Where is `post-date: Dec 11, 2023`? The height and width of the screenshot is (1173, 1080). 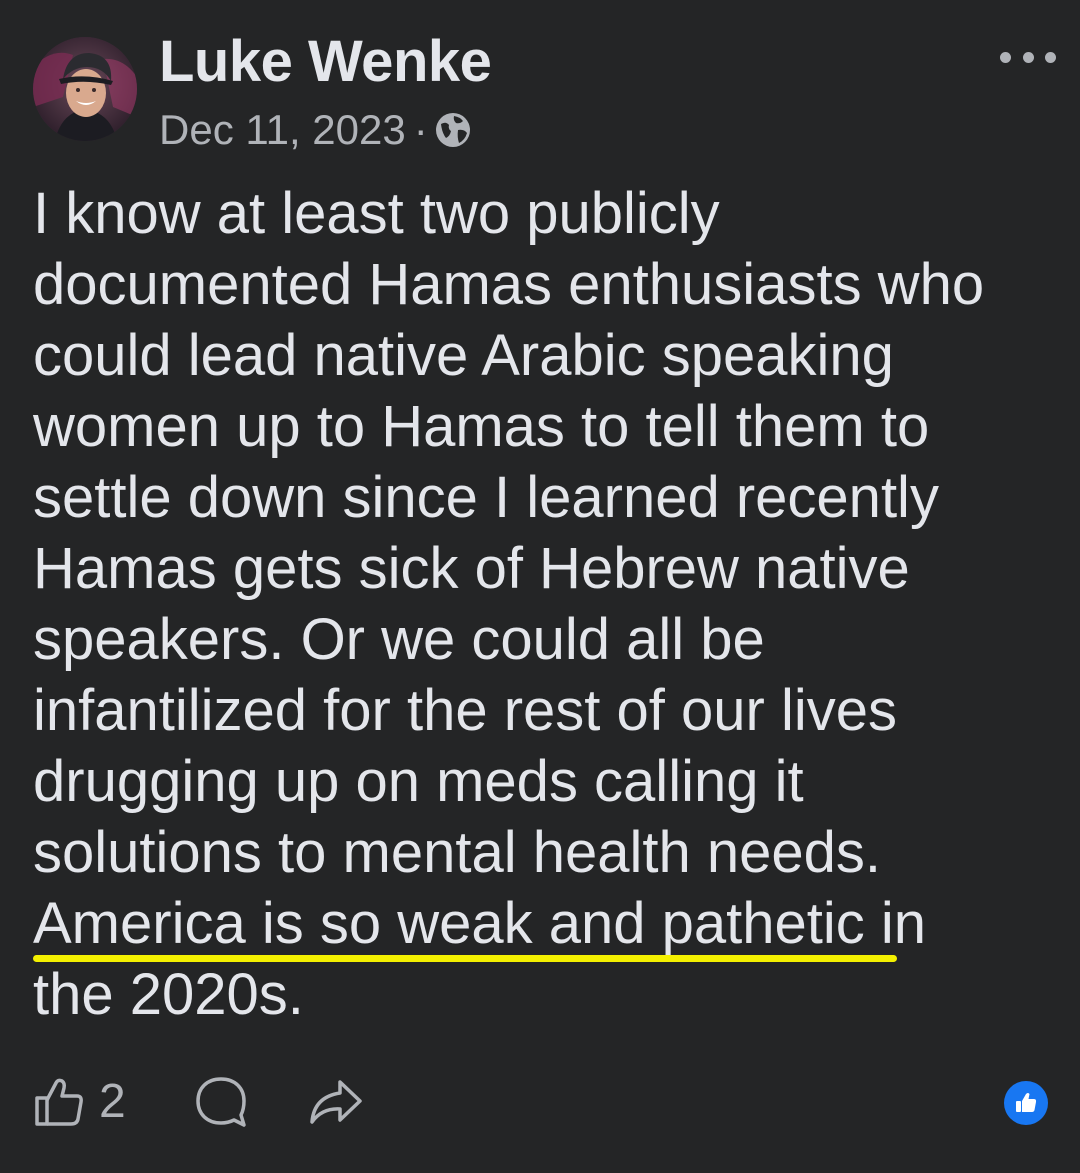 post-date: Dec 11, 2023 is located at coordinates (282, 130).